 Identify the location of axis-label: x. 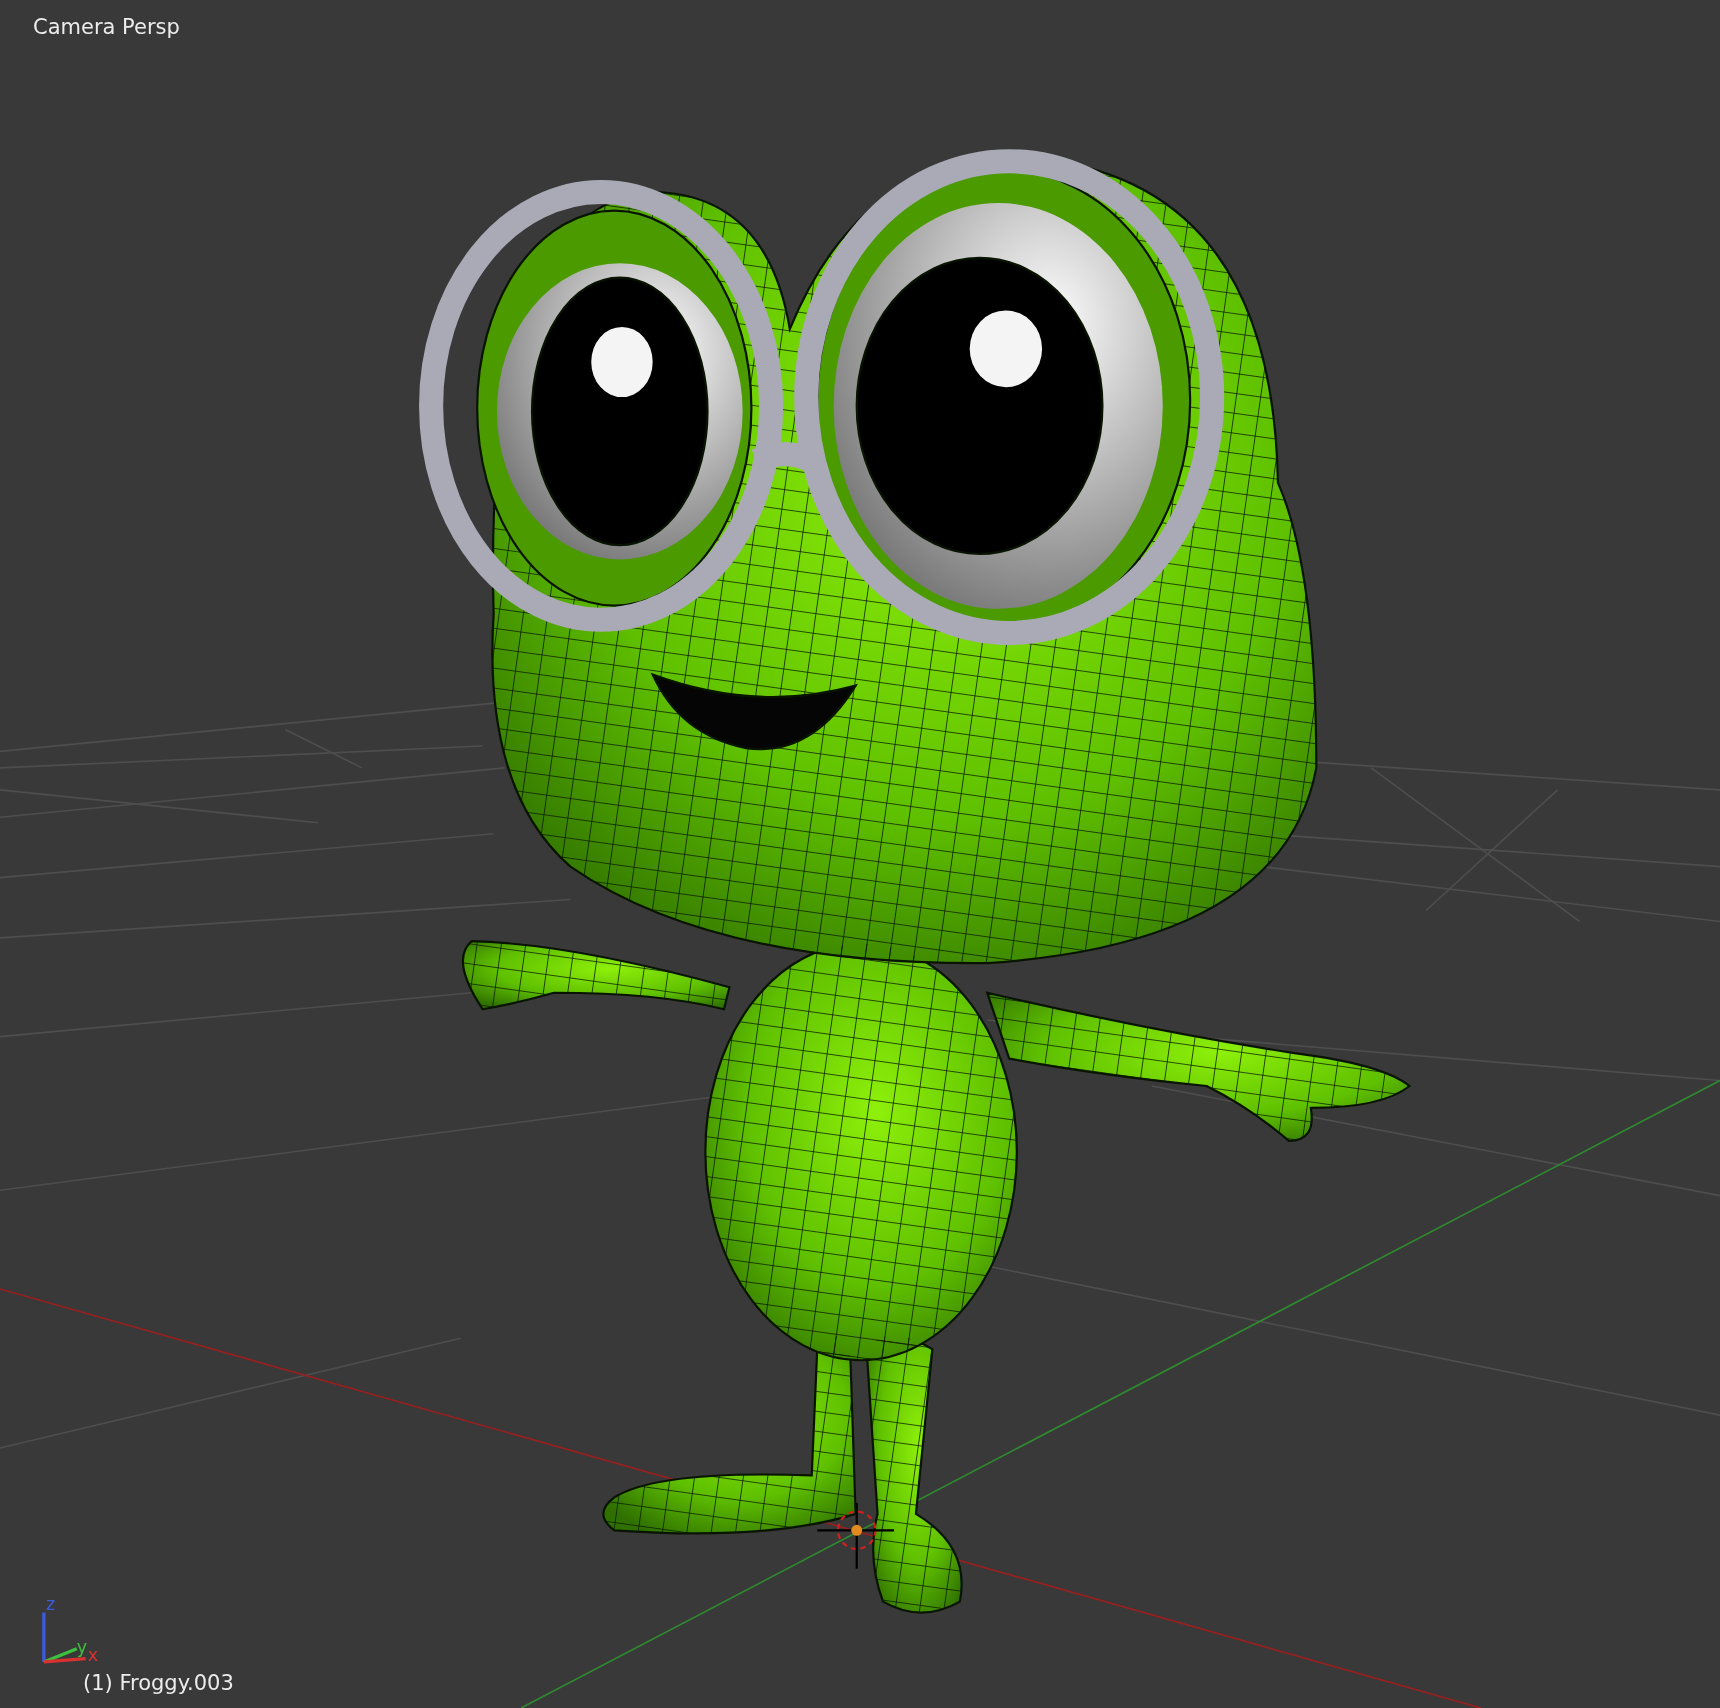
(93, 1654).